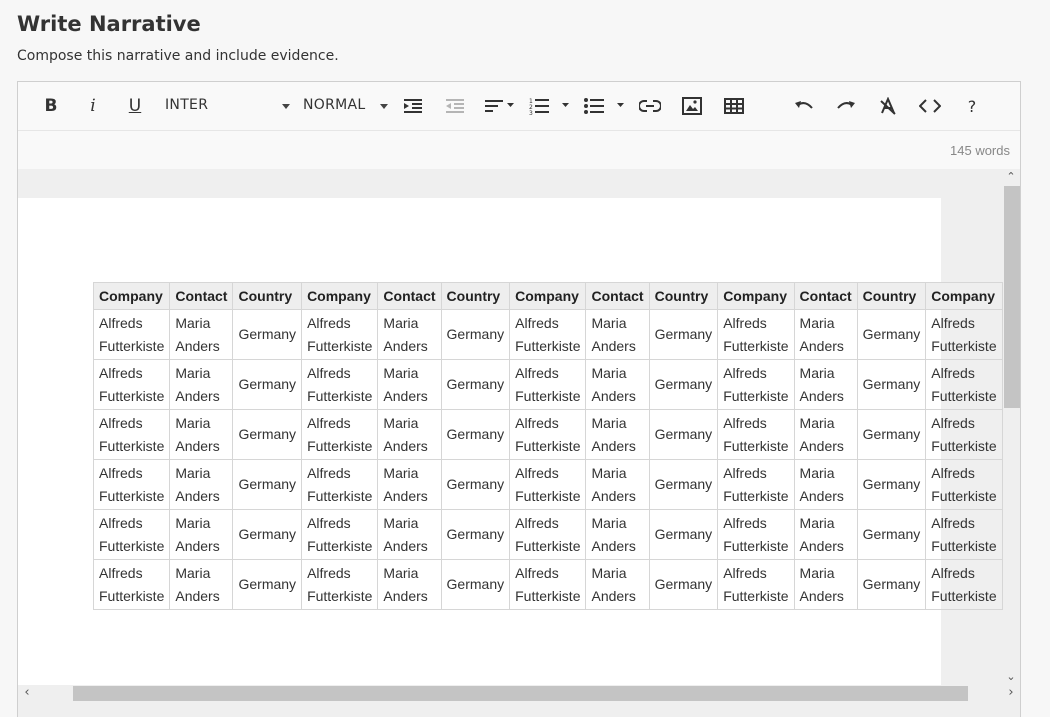 The height and width of the screenshot is (717, 1050). I want to click on scroll-up-icon: ⌃, so click(1011, 177).